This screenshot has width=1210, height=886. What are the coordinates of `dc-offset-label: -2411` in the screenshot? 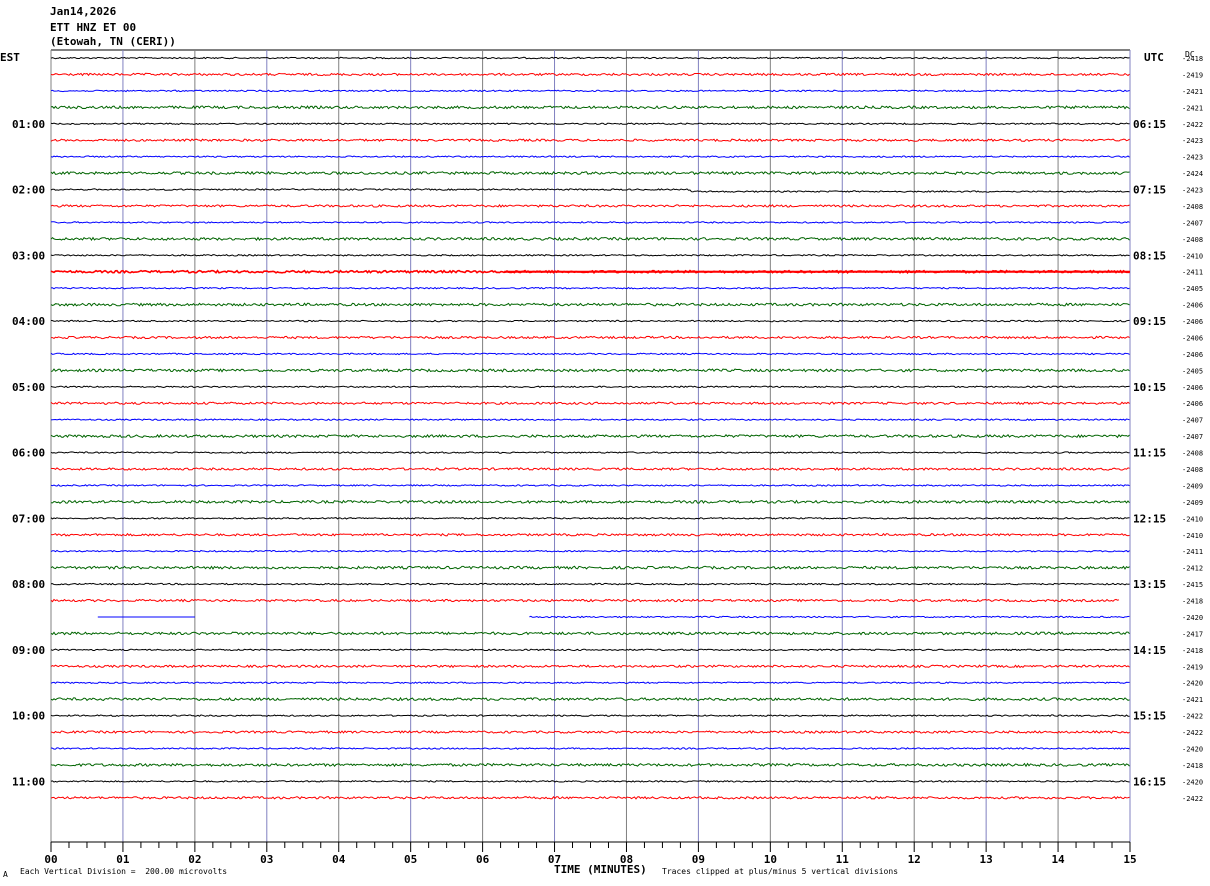 It's located at (1192, 273).